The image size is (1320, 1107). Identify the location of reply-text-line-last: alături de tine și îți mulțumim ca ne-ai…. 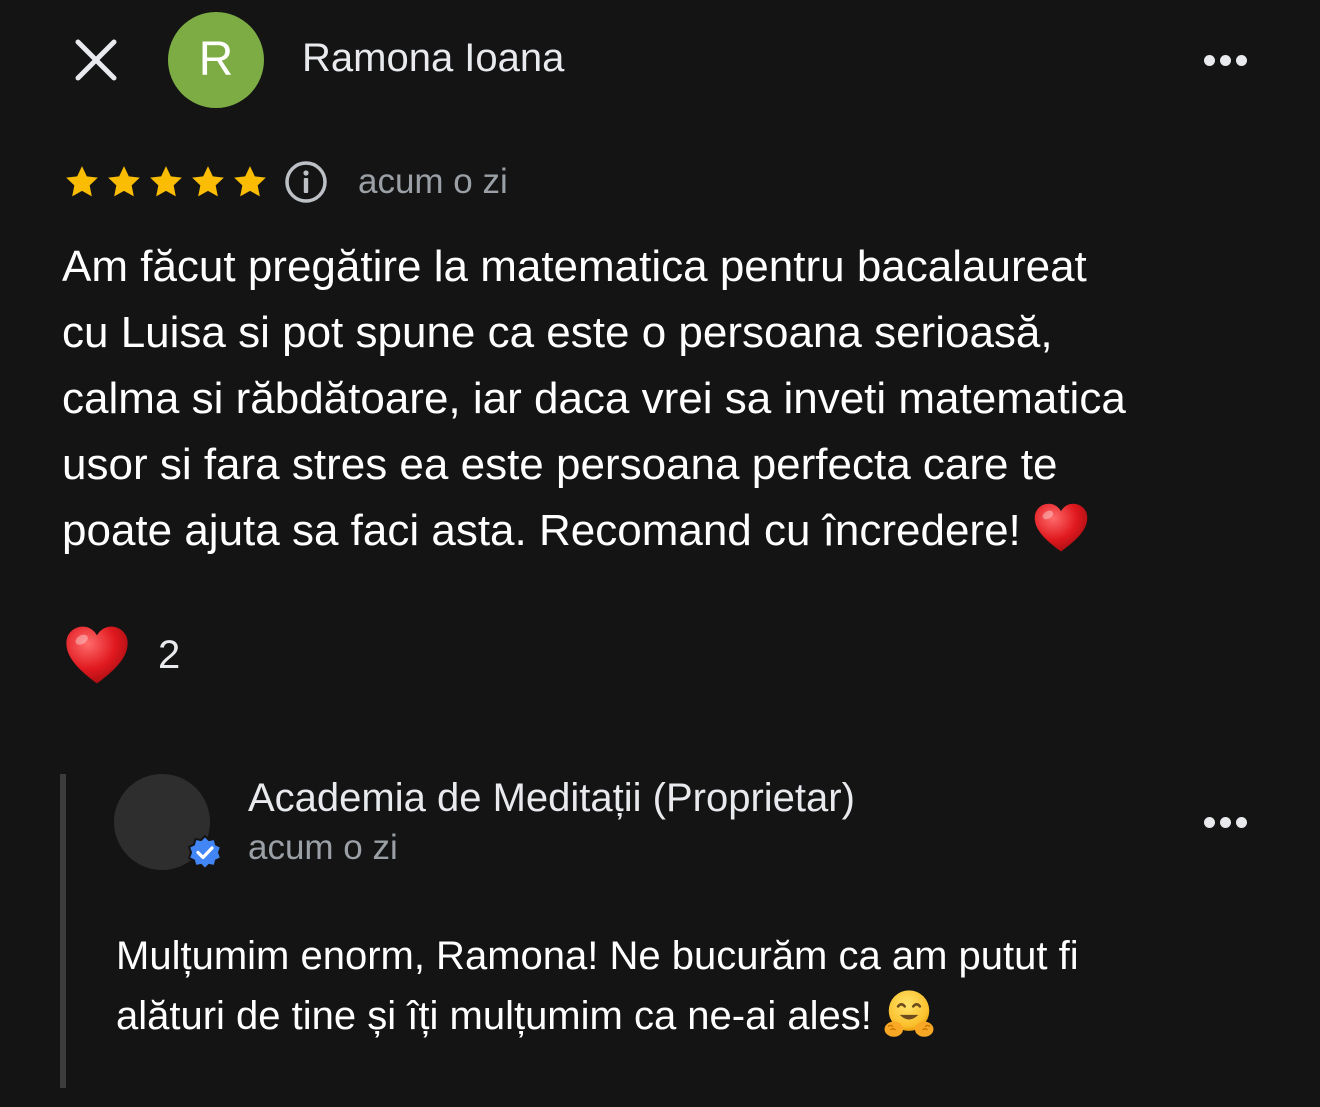
(681, 1016).